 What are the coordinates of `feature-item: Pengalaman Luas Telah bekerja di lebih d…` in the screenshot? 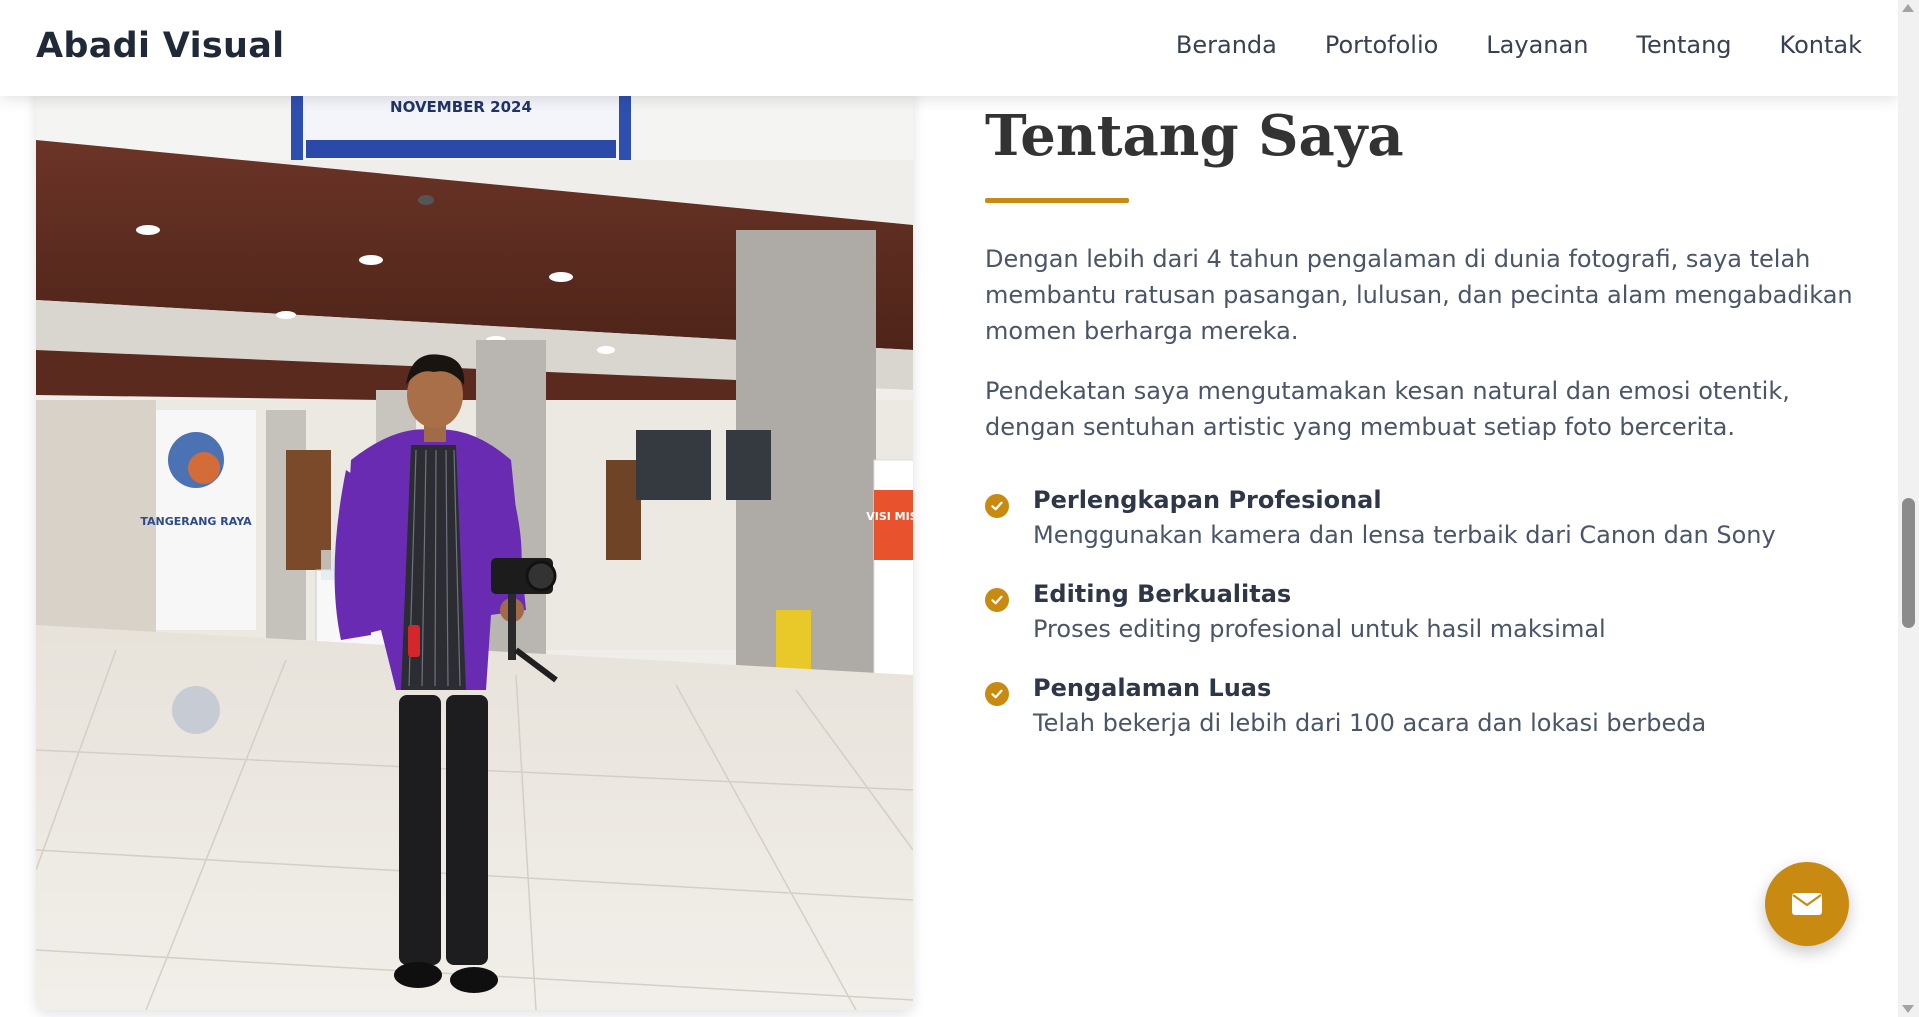 It's located at (1420, 706).